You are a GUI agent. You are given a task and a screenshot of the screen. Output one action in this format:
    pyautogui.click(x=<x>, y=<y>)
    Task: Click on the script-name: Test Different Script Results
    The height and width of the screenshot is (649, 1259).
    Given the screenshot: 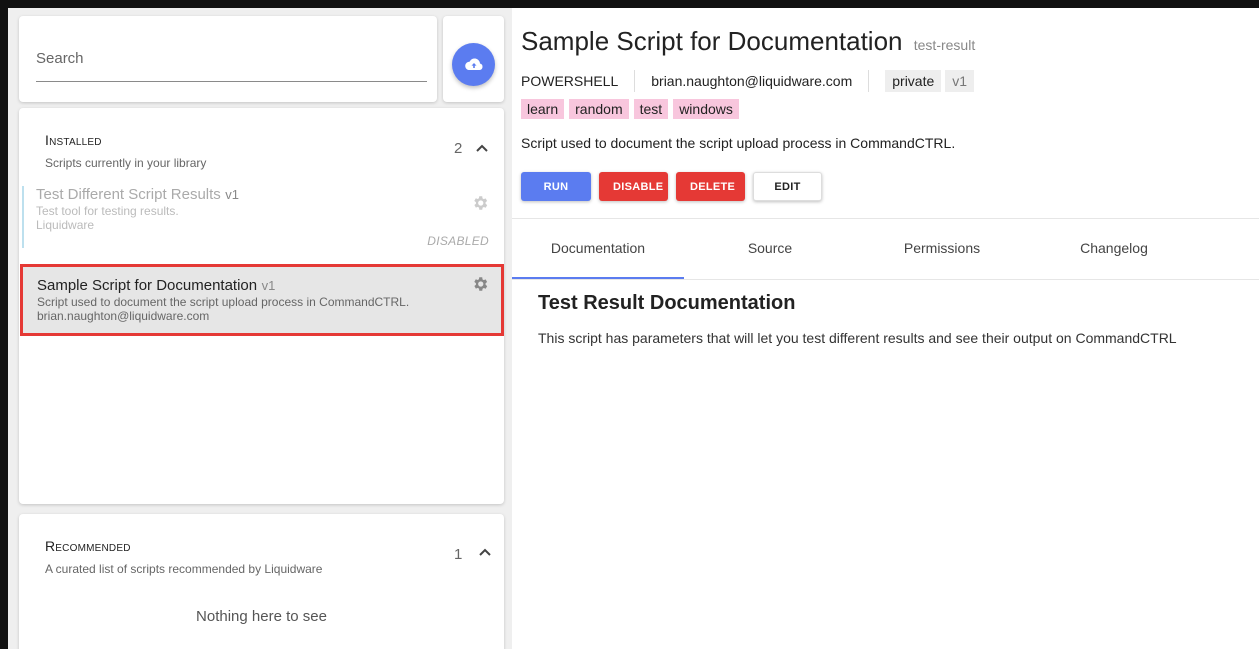 What is the action you would take?
    pyautogui.click(x=128, y=194)
    